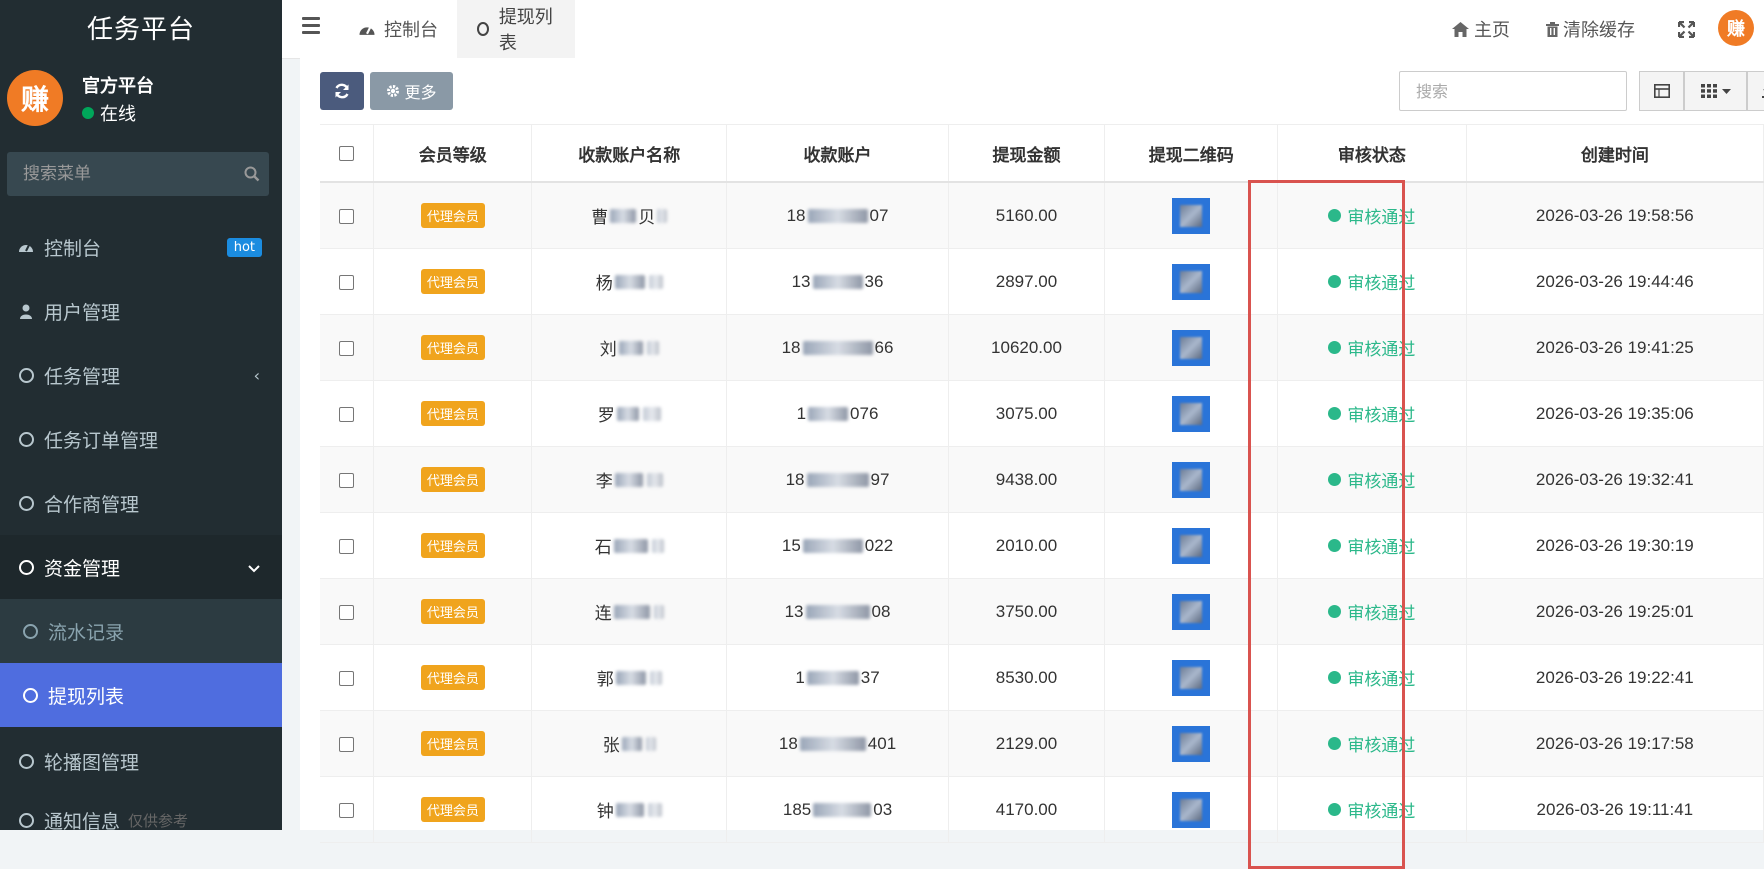  I want to click on qr-cell, so click(1191, 546).